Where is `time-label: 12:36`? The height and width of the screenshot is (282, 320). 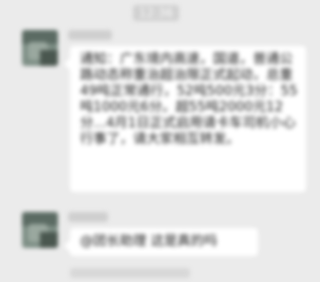 time-label: 12:36 is located at coordinates (156, 13).